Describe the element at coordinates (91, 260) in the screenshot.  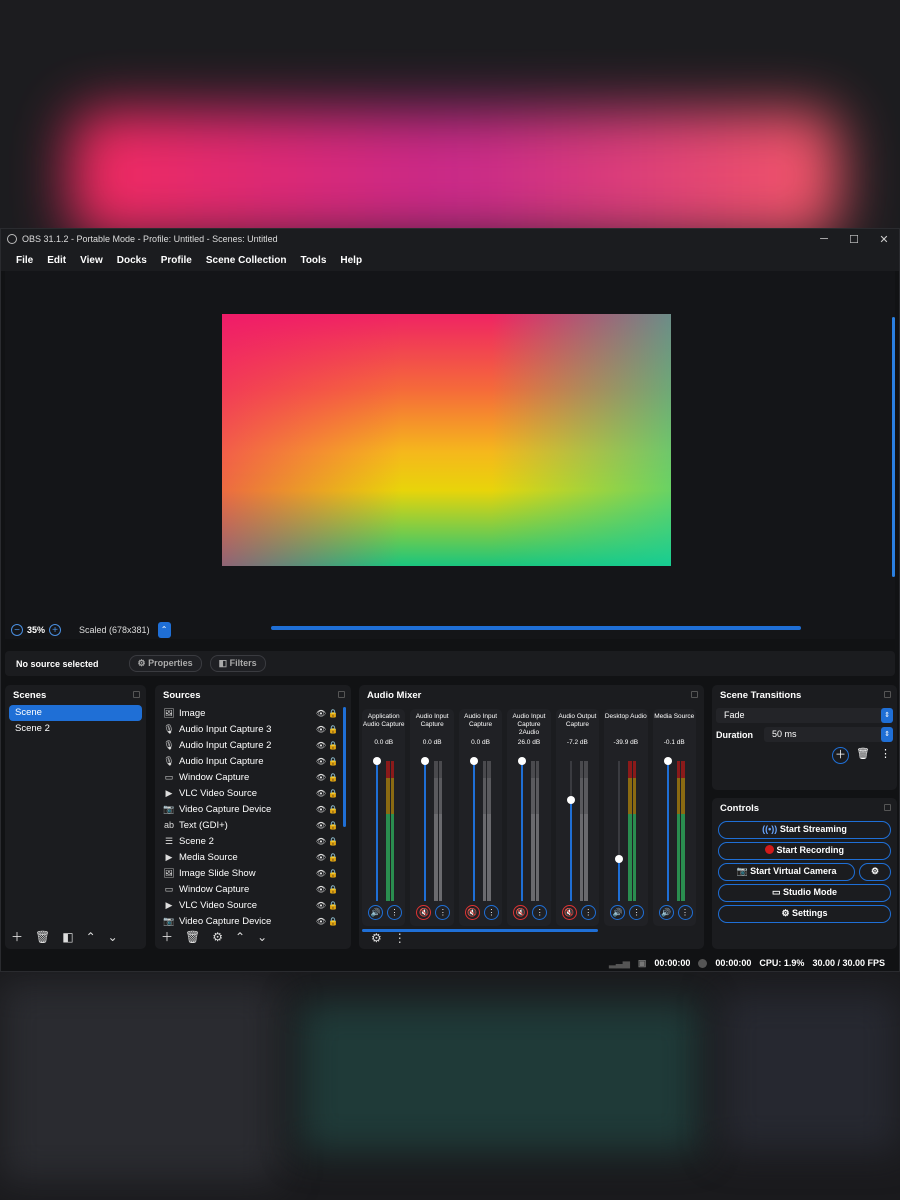
I see `menu-view: View` at that location.